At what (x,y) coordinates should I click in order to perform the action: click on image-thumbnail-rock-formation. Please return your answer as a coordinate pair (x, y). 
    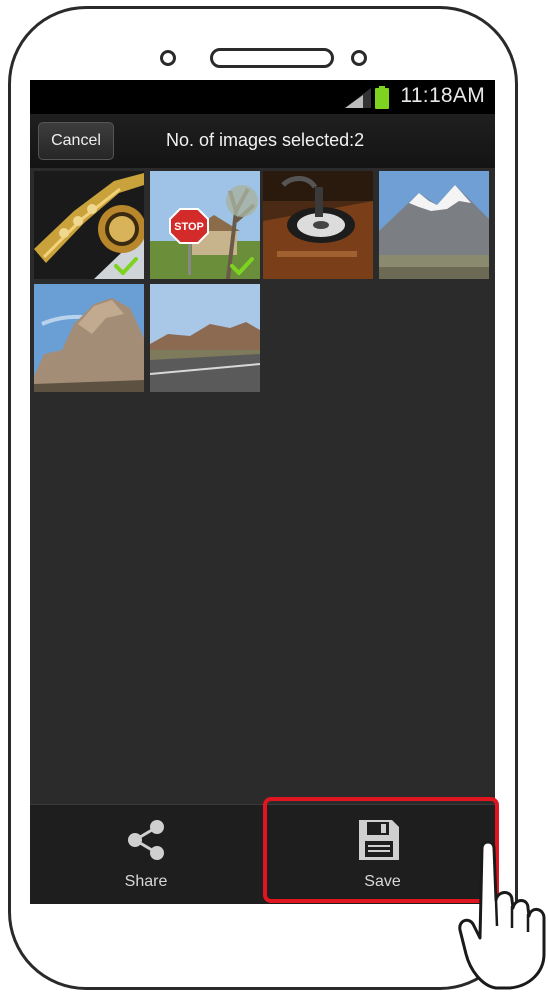
    Looking at the image, I should click on (89, 338).